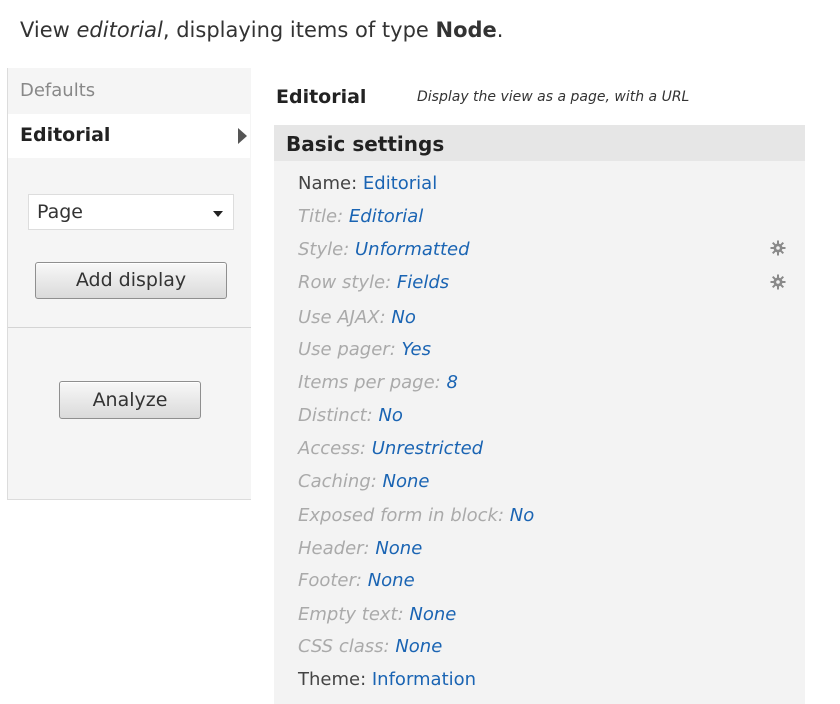 The image size is (840, 704). I want to click on setting-row-items-per-page: Items per page: 8, so click(378, 382).